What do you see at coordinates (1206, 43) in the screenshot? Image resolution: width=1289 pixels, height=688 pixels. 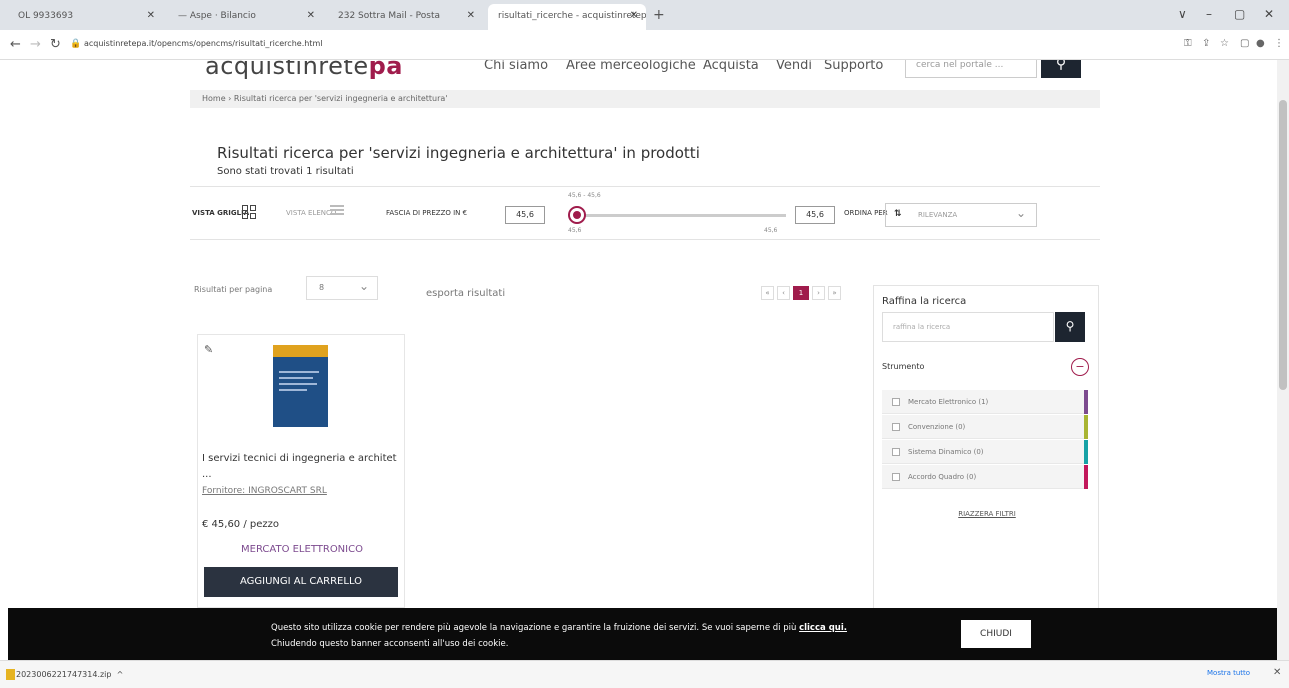 I see `share-icon: ⇪` at bounding box center [1206, 43].